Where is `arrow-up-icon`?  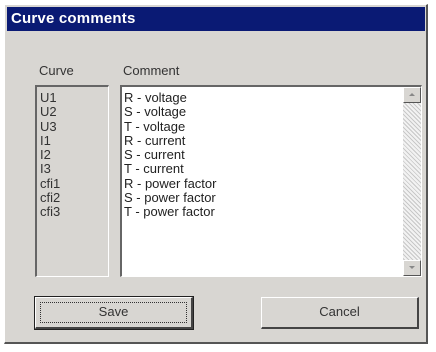 arrow-up-icon is located at coordinates (412, 94).